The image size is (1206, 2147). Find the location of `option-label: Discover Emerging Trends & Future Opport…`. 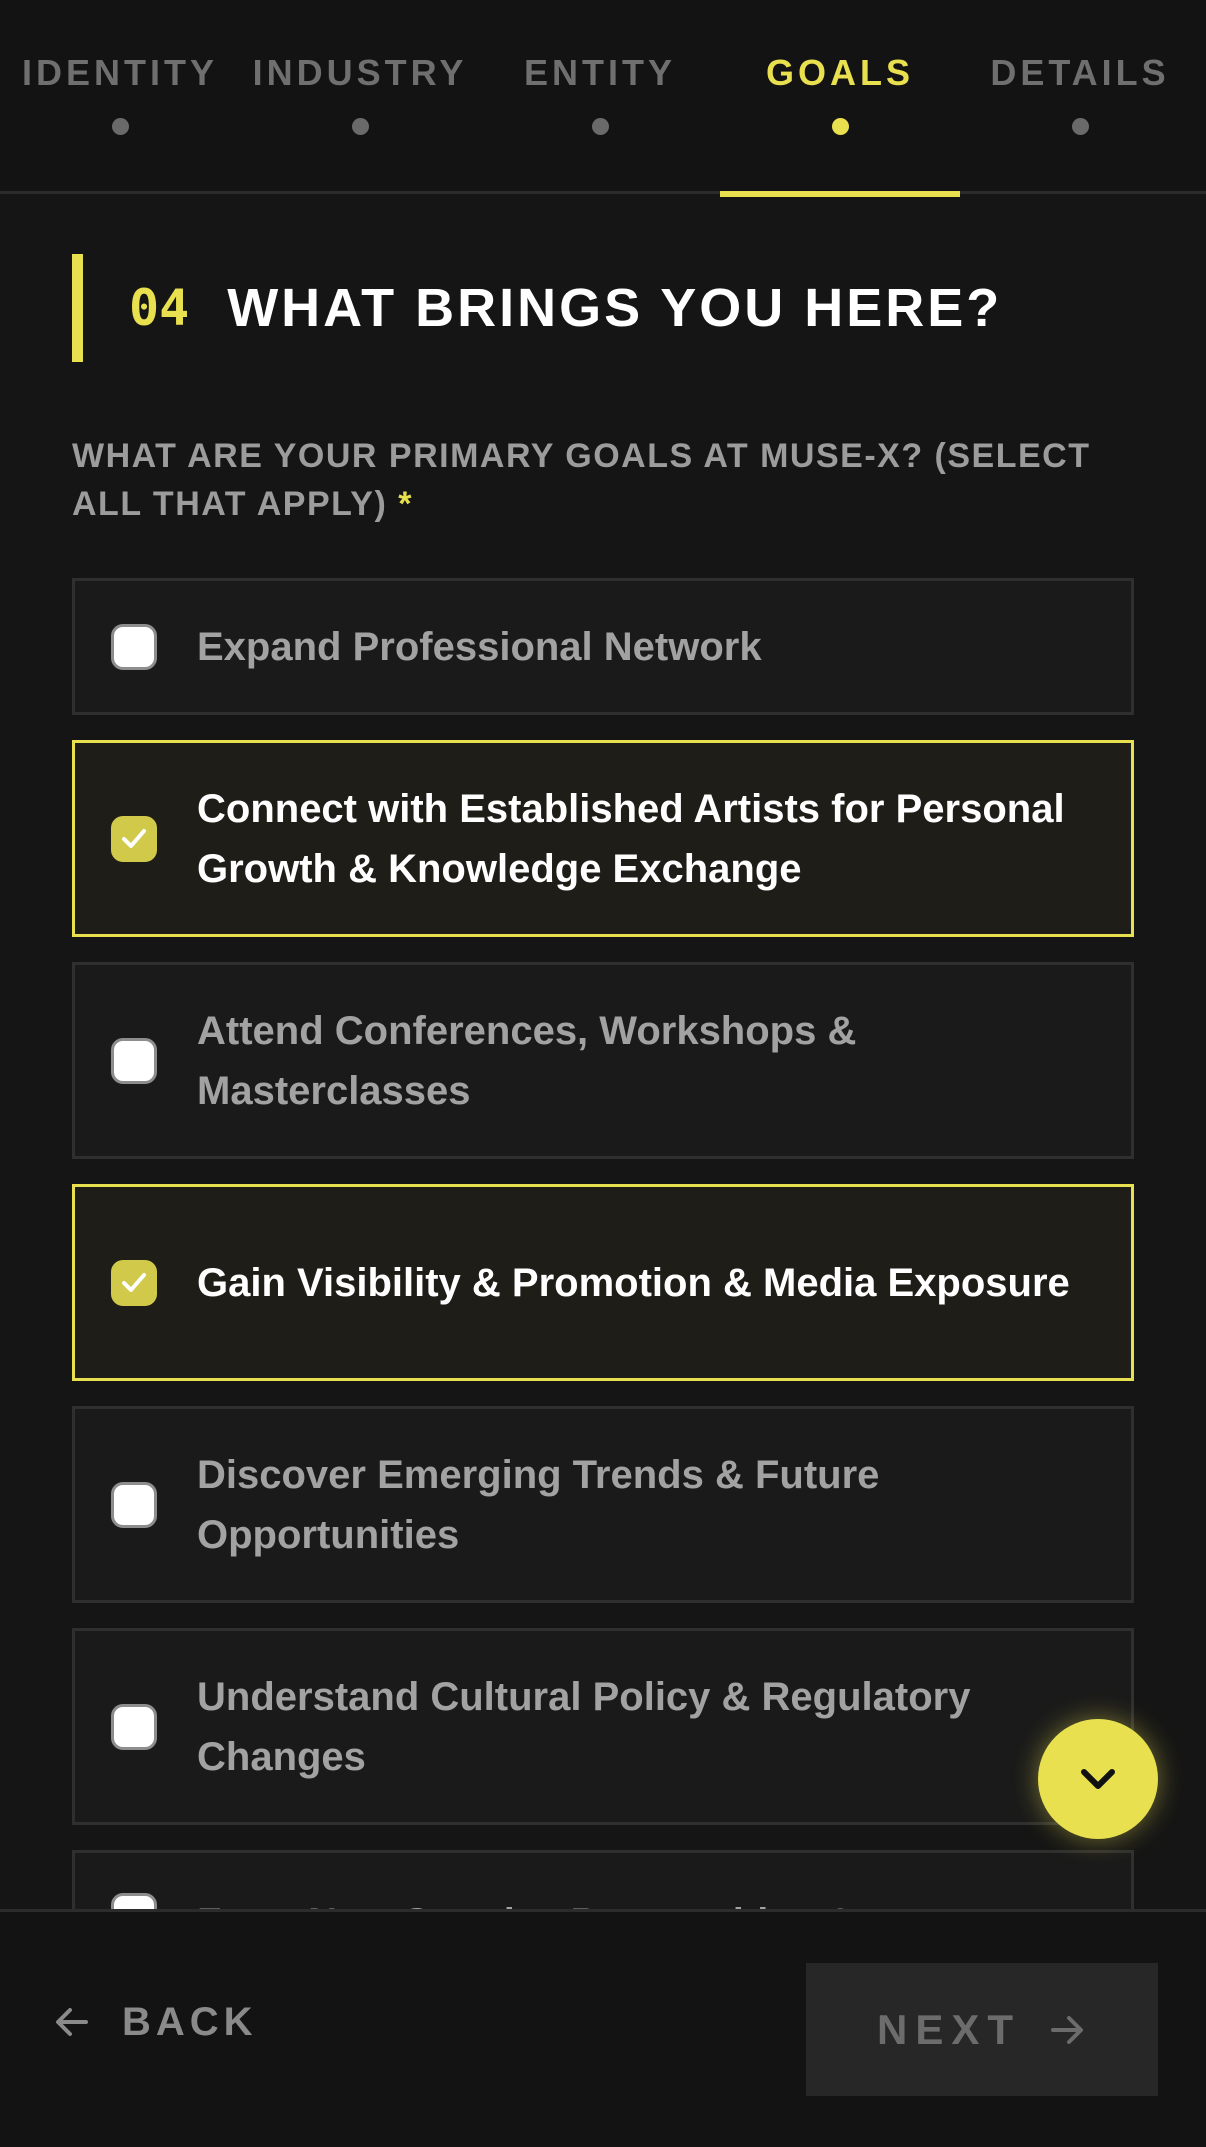

option-label: Discover Emerging Trends & Future Opport… is located at coordinates (538, 1504).